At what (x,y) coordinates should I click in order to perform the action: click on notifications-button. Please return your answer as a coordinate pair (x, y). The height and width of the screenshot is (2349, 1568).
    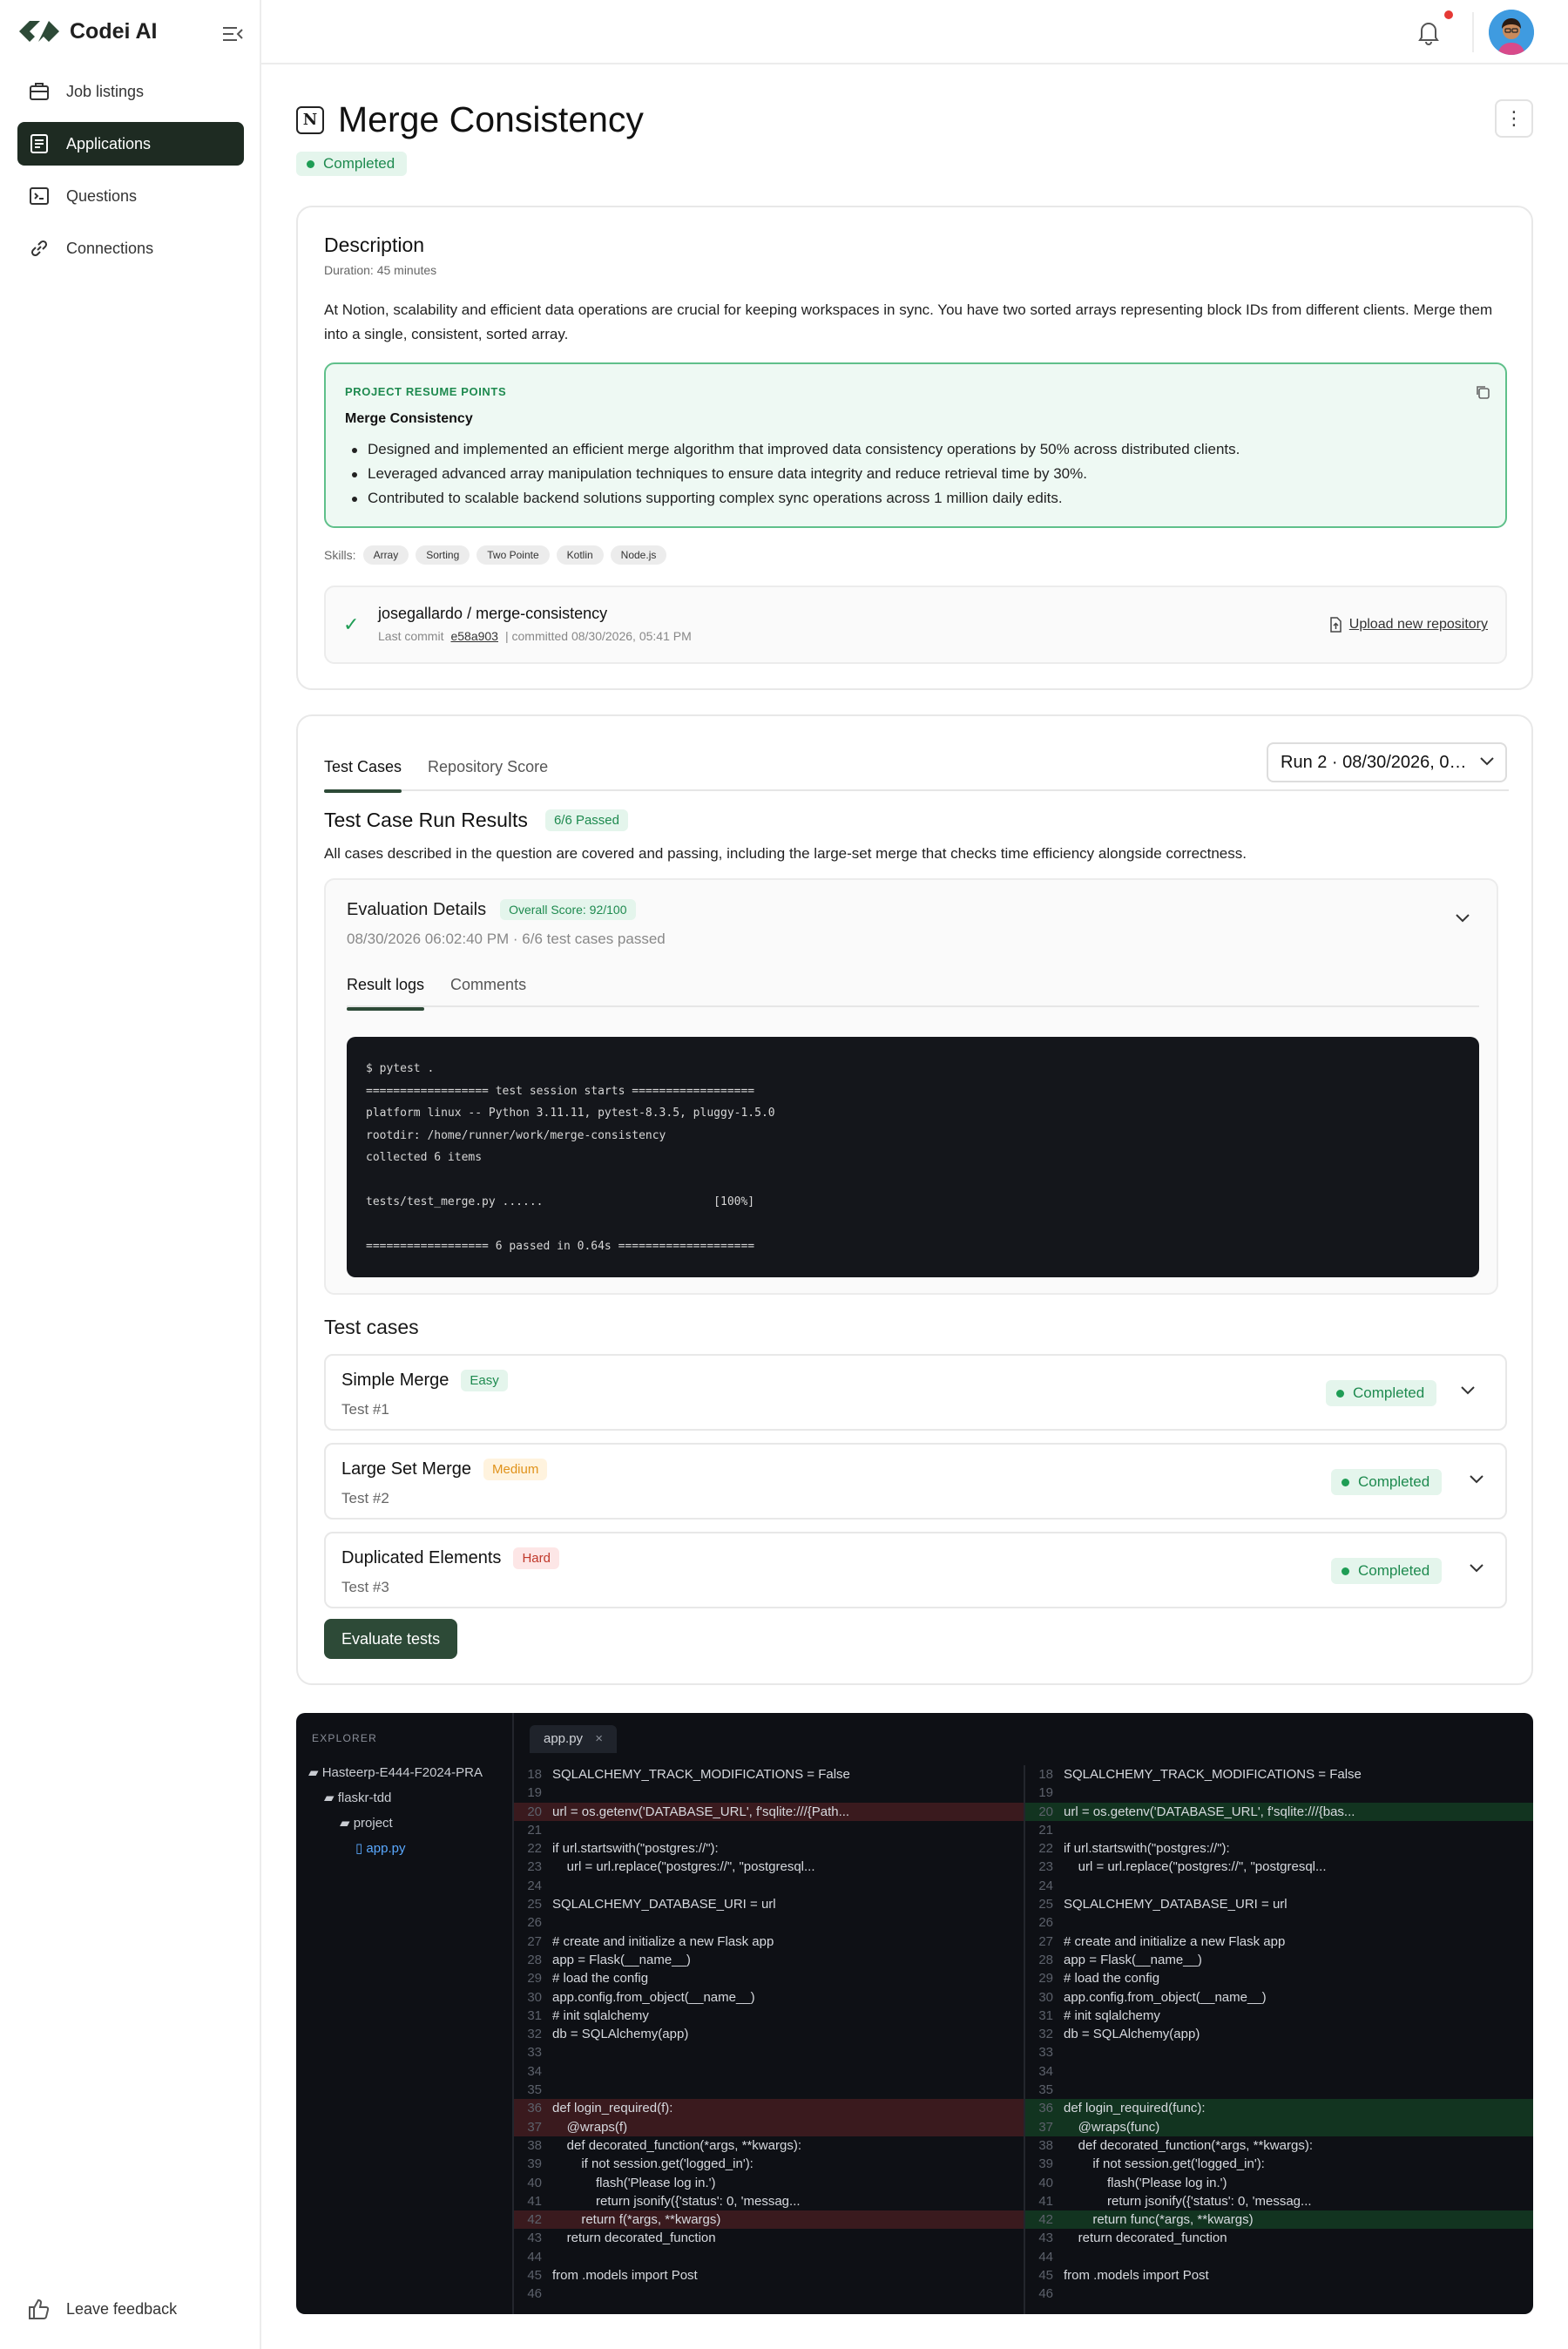
    Looking at the image, I should click on (1428, 34).